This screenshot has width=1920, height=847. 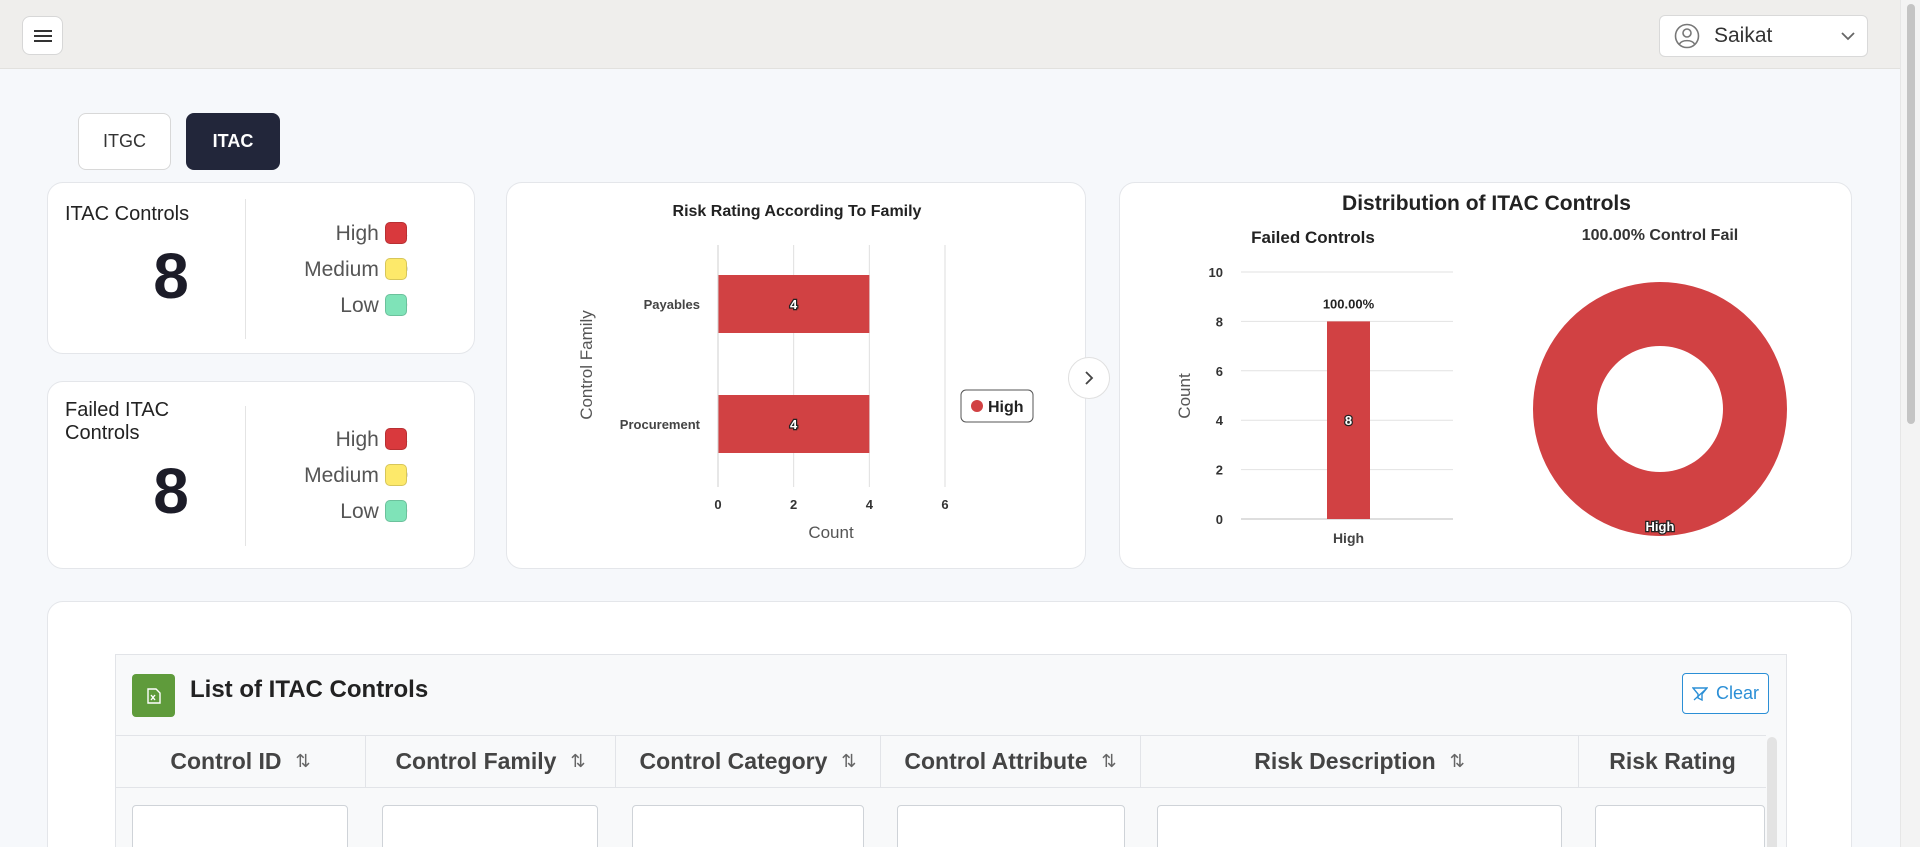 I want to click on column-header-risk-description: Risk Description ⇅, so click(x=1360, y=761).